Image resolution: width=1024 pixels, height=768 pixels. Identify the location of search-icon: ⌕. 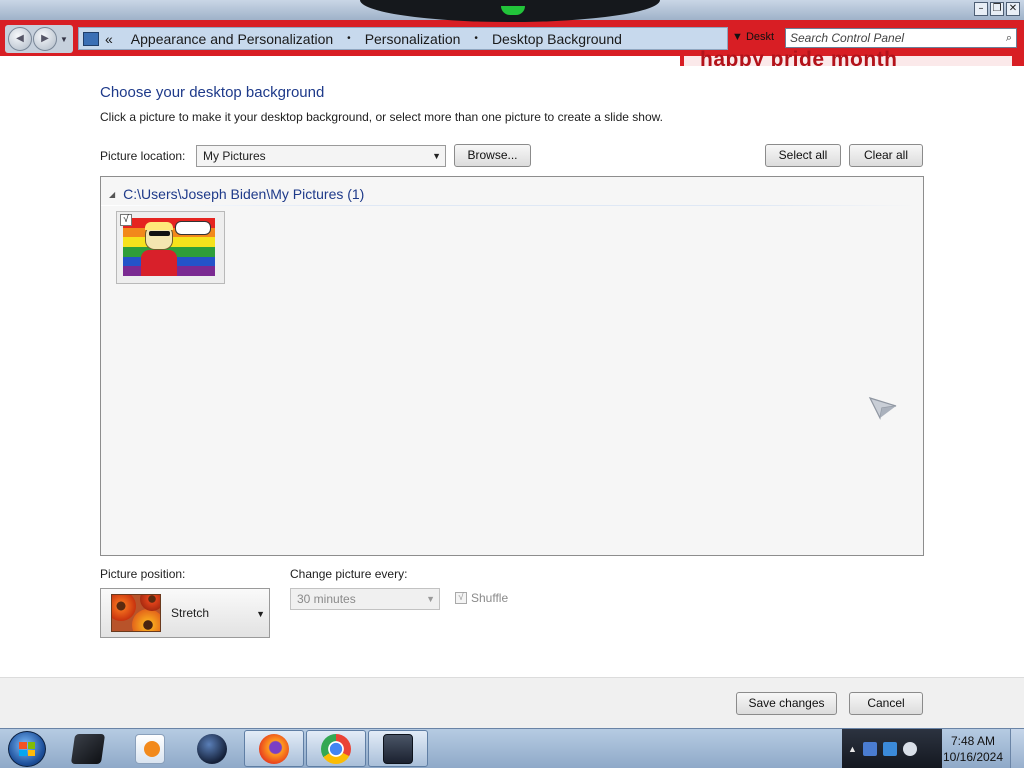
(1008, 38).